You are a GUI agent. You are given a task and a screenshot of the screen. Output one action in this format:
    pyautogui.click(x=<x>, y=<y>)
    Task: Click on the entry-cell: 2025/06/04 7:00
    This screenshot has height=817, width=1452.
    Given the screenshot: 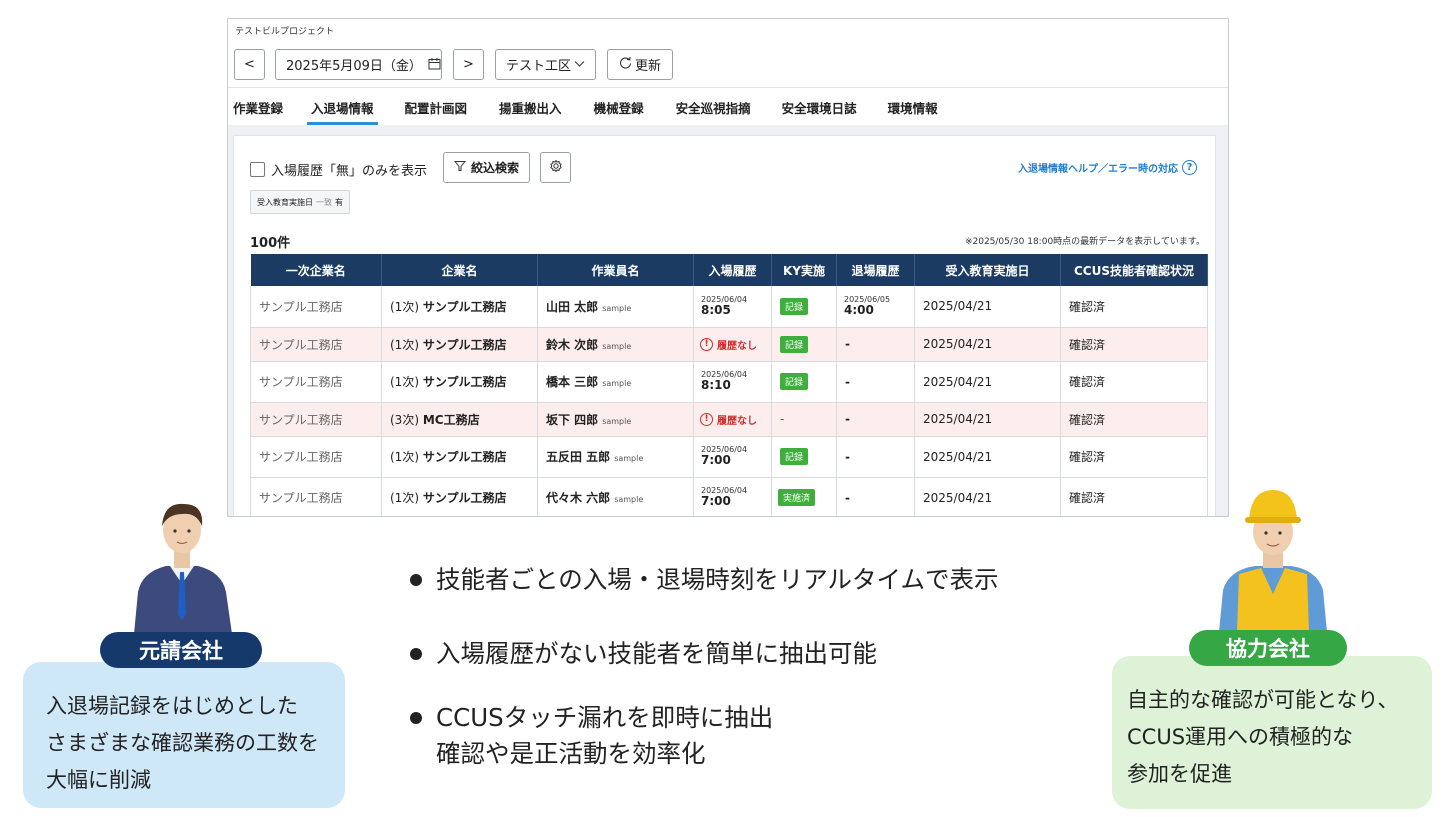 What is the action you would take?
    pyautogui.click(x=732, y=457)
    